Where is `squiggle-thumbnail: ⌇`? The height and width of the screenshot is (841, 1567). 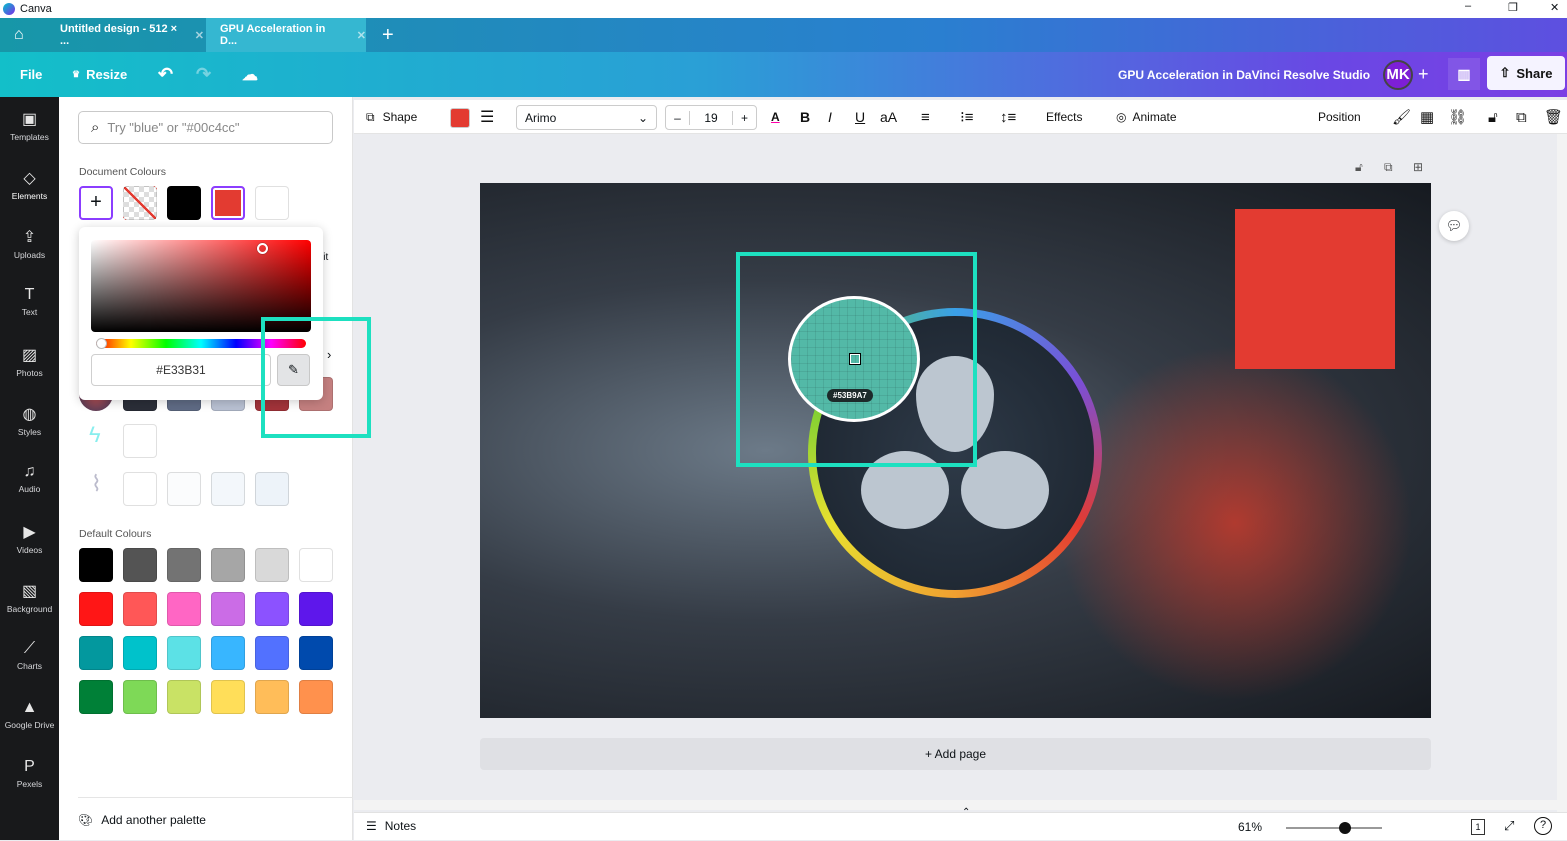 squiggle-thumbnail: ⌇ is located at coordinates (96, 484).